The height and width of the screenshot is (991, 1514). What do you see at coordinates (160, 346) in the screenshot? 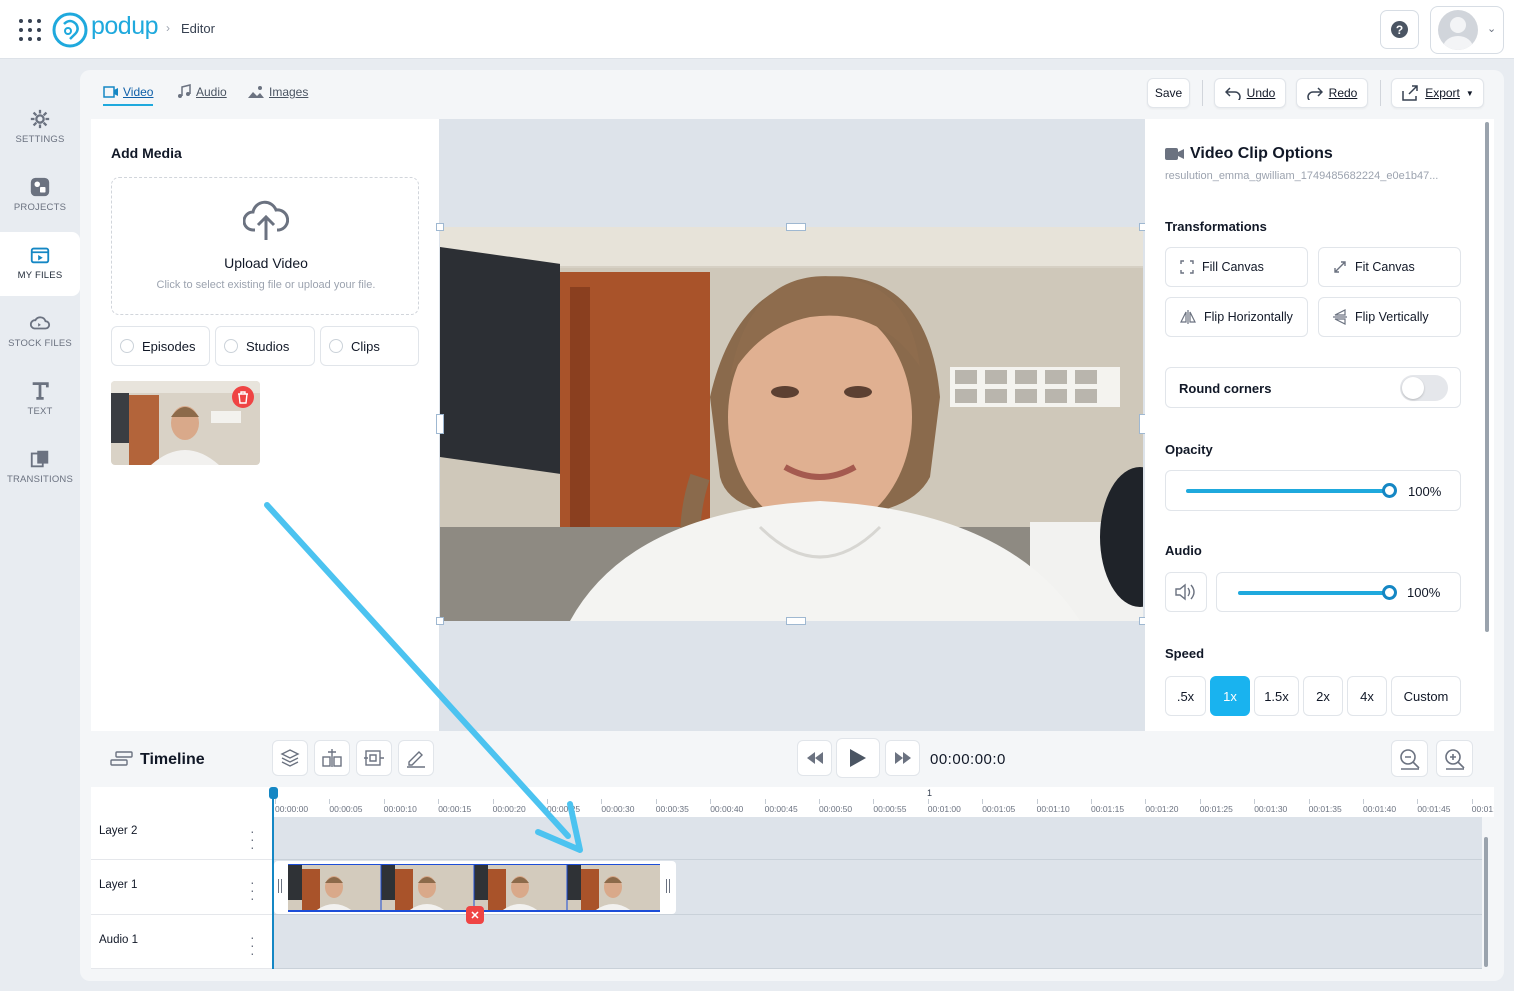
I see `filter-episodes: Episodes` at bounding box center [160, 346].